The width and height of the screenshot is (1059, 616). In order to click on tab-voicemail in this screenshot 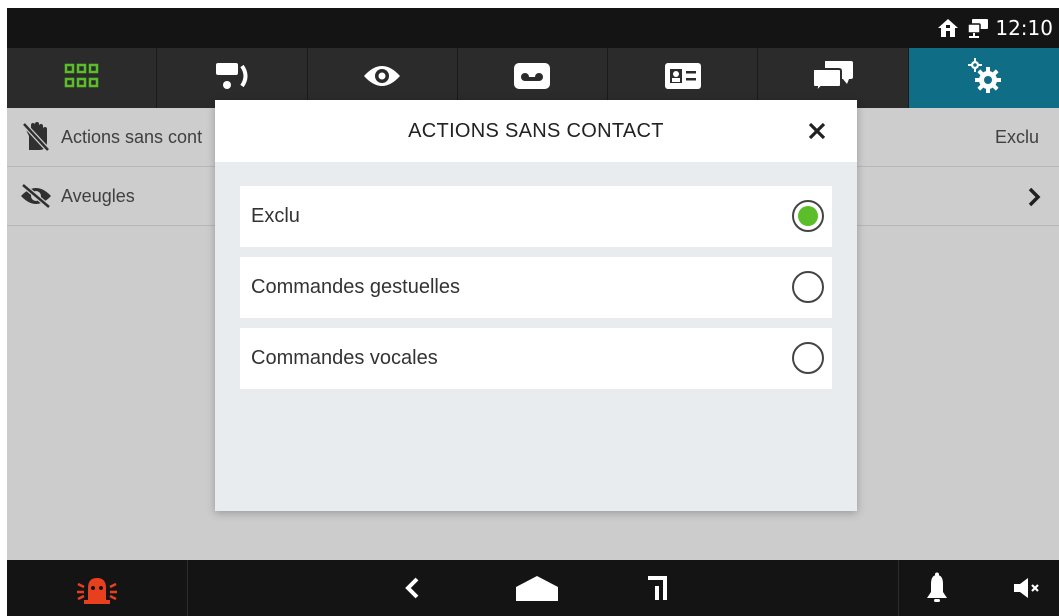, I will do `click(533, 78)`.